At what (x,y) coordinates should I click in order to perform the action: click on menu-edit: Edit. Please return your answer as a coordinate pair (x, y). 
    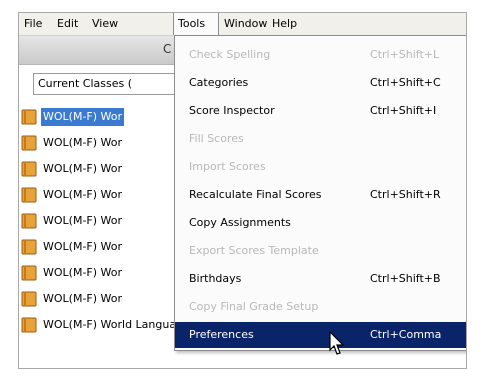
    Looking at the image, I should click on (67, 23).